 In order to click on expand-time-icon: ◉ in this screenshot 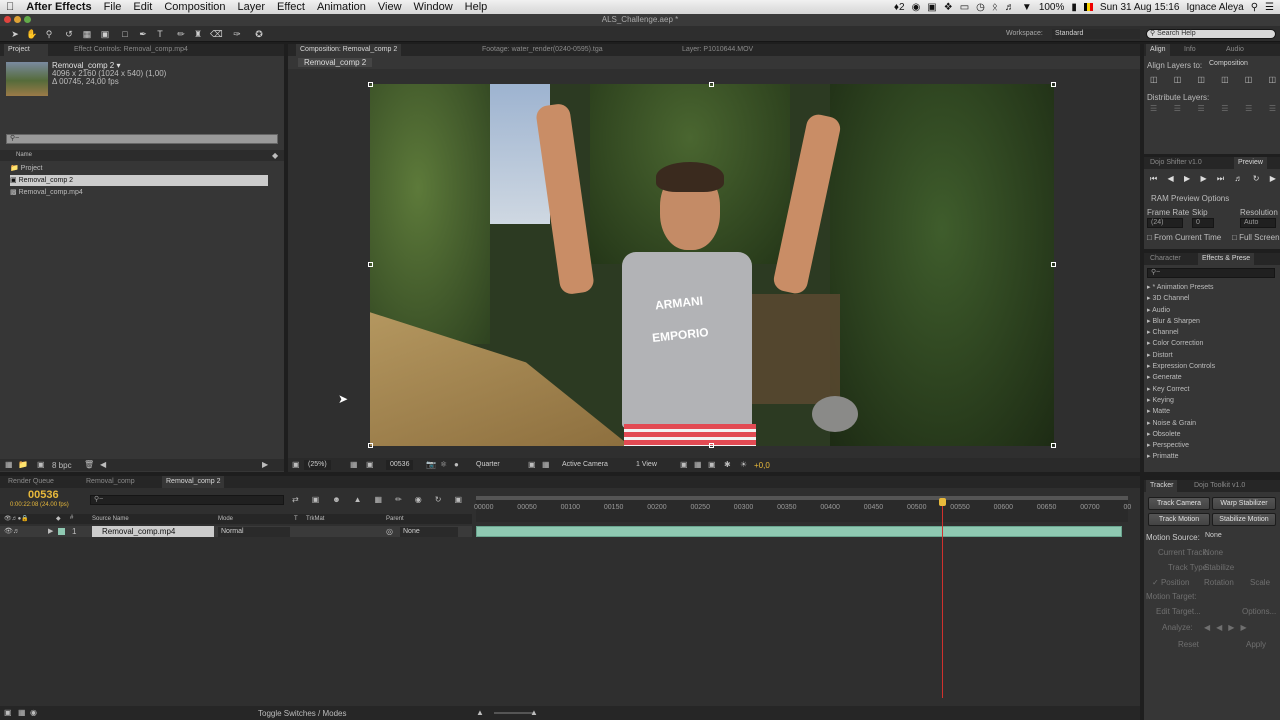, I will do `click(33, 712)`.